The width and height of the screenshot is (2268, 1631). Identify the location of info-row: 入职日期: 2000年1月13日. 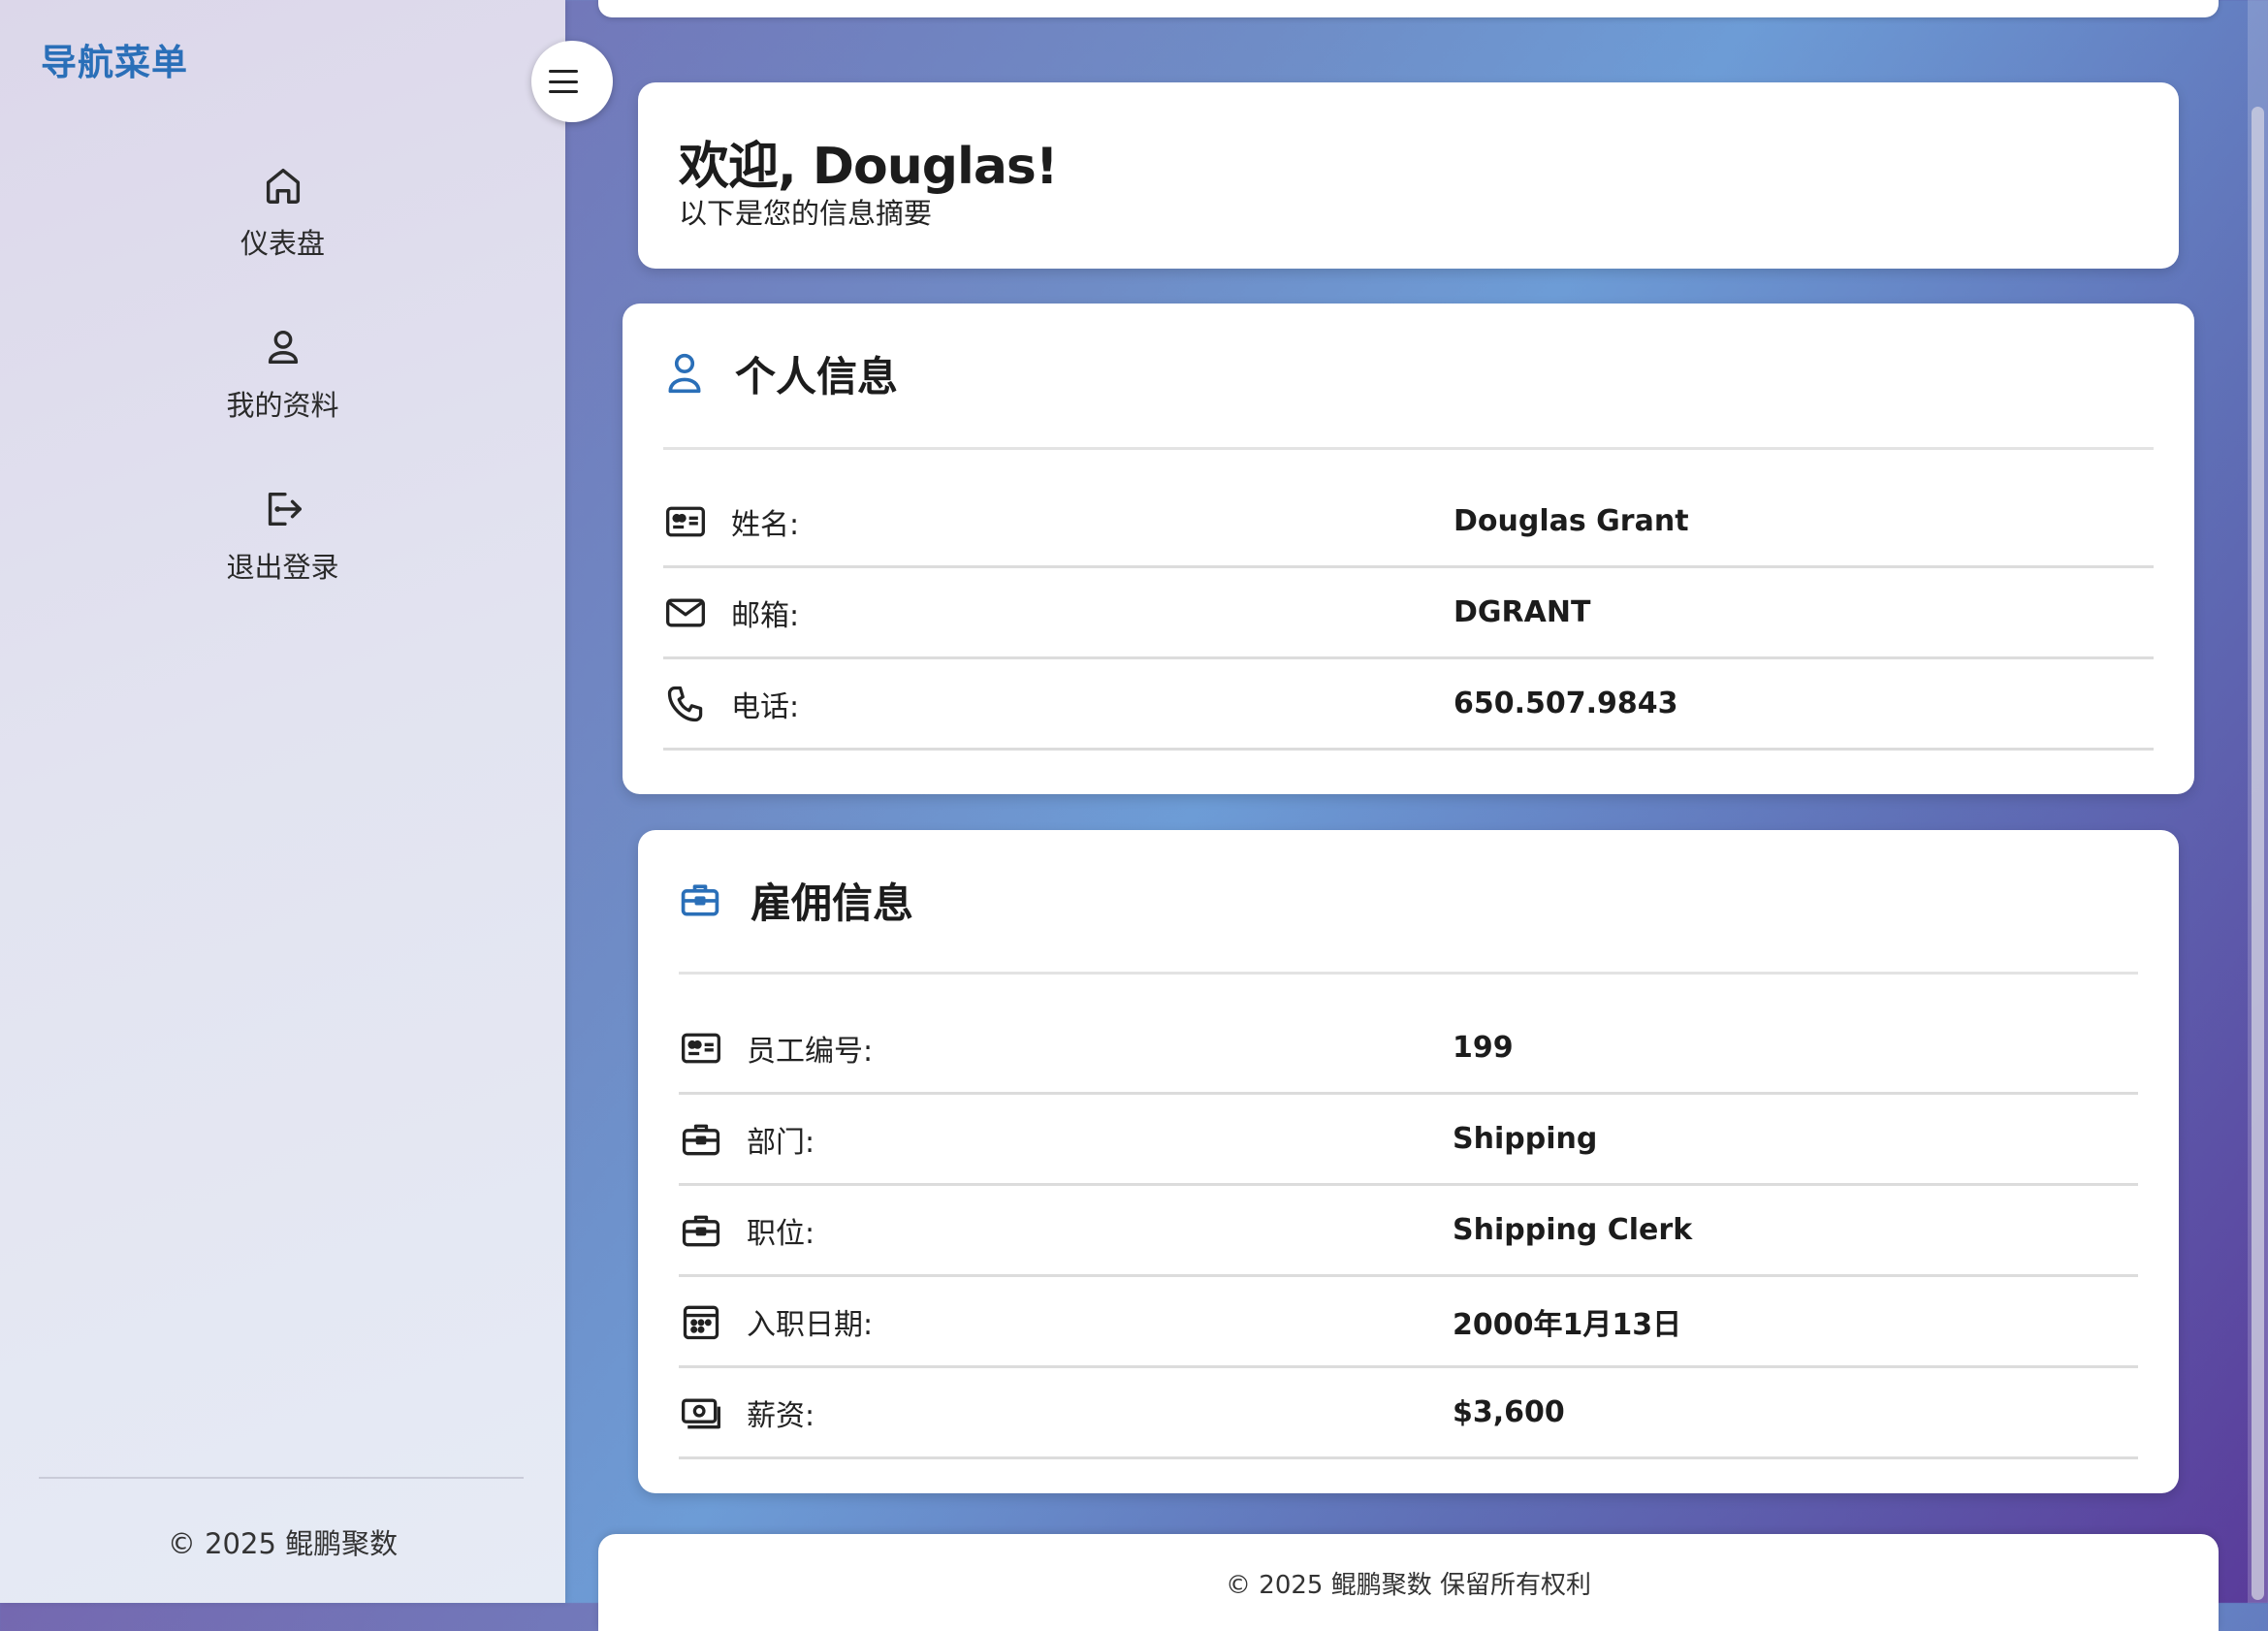
(1408, 1322).